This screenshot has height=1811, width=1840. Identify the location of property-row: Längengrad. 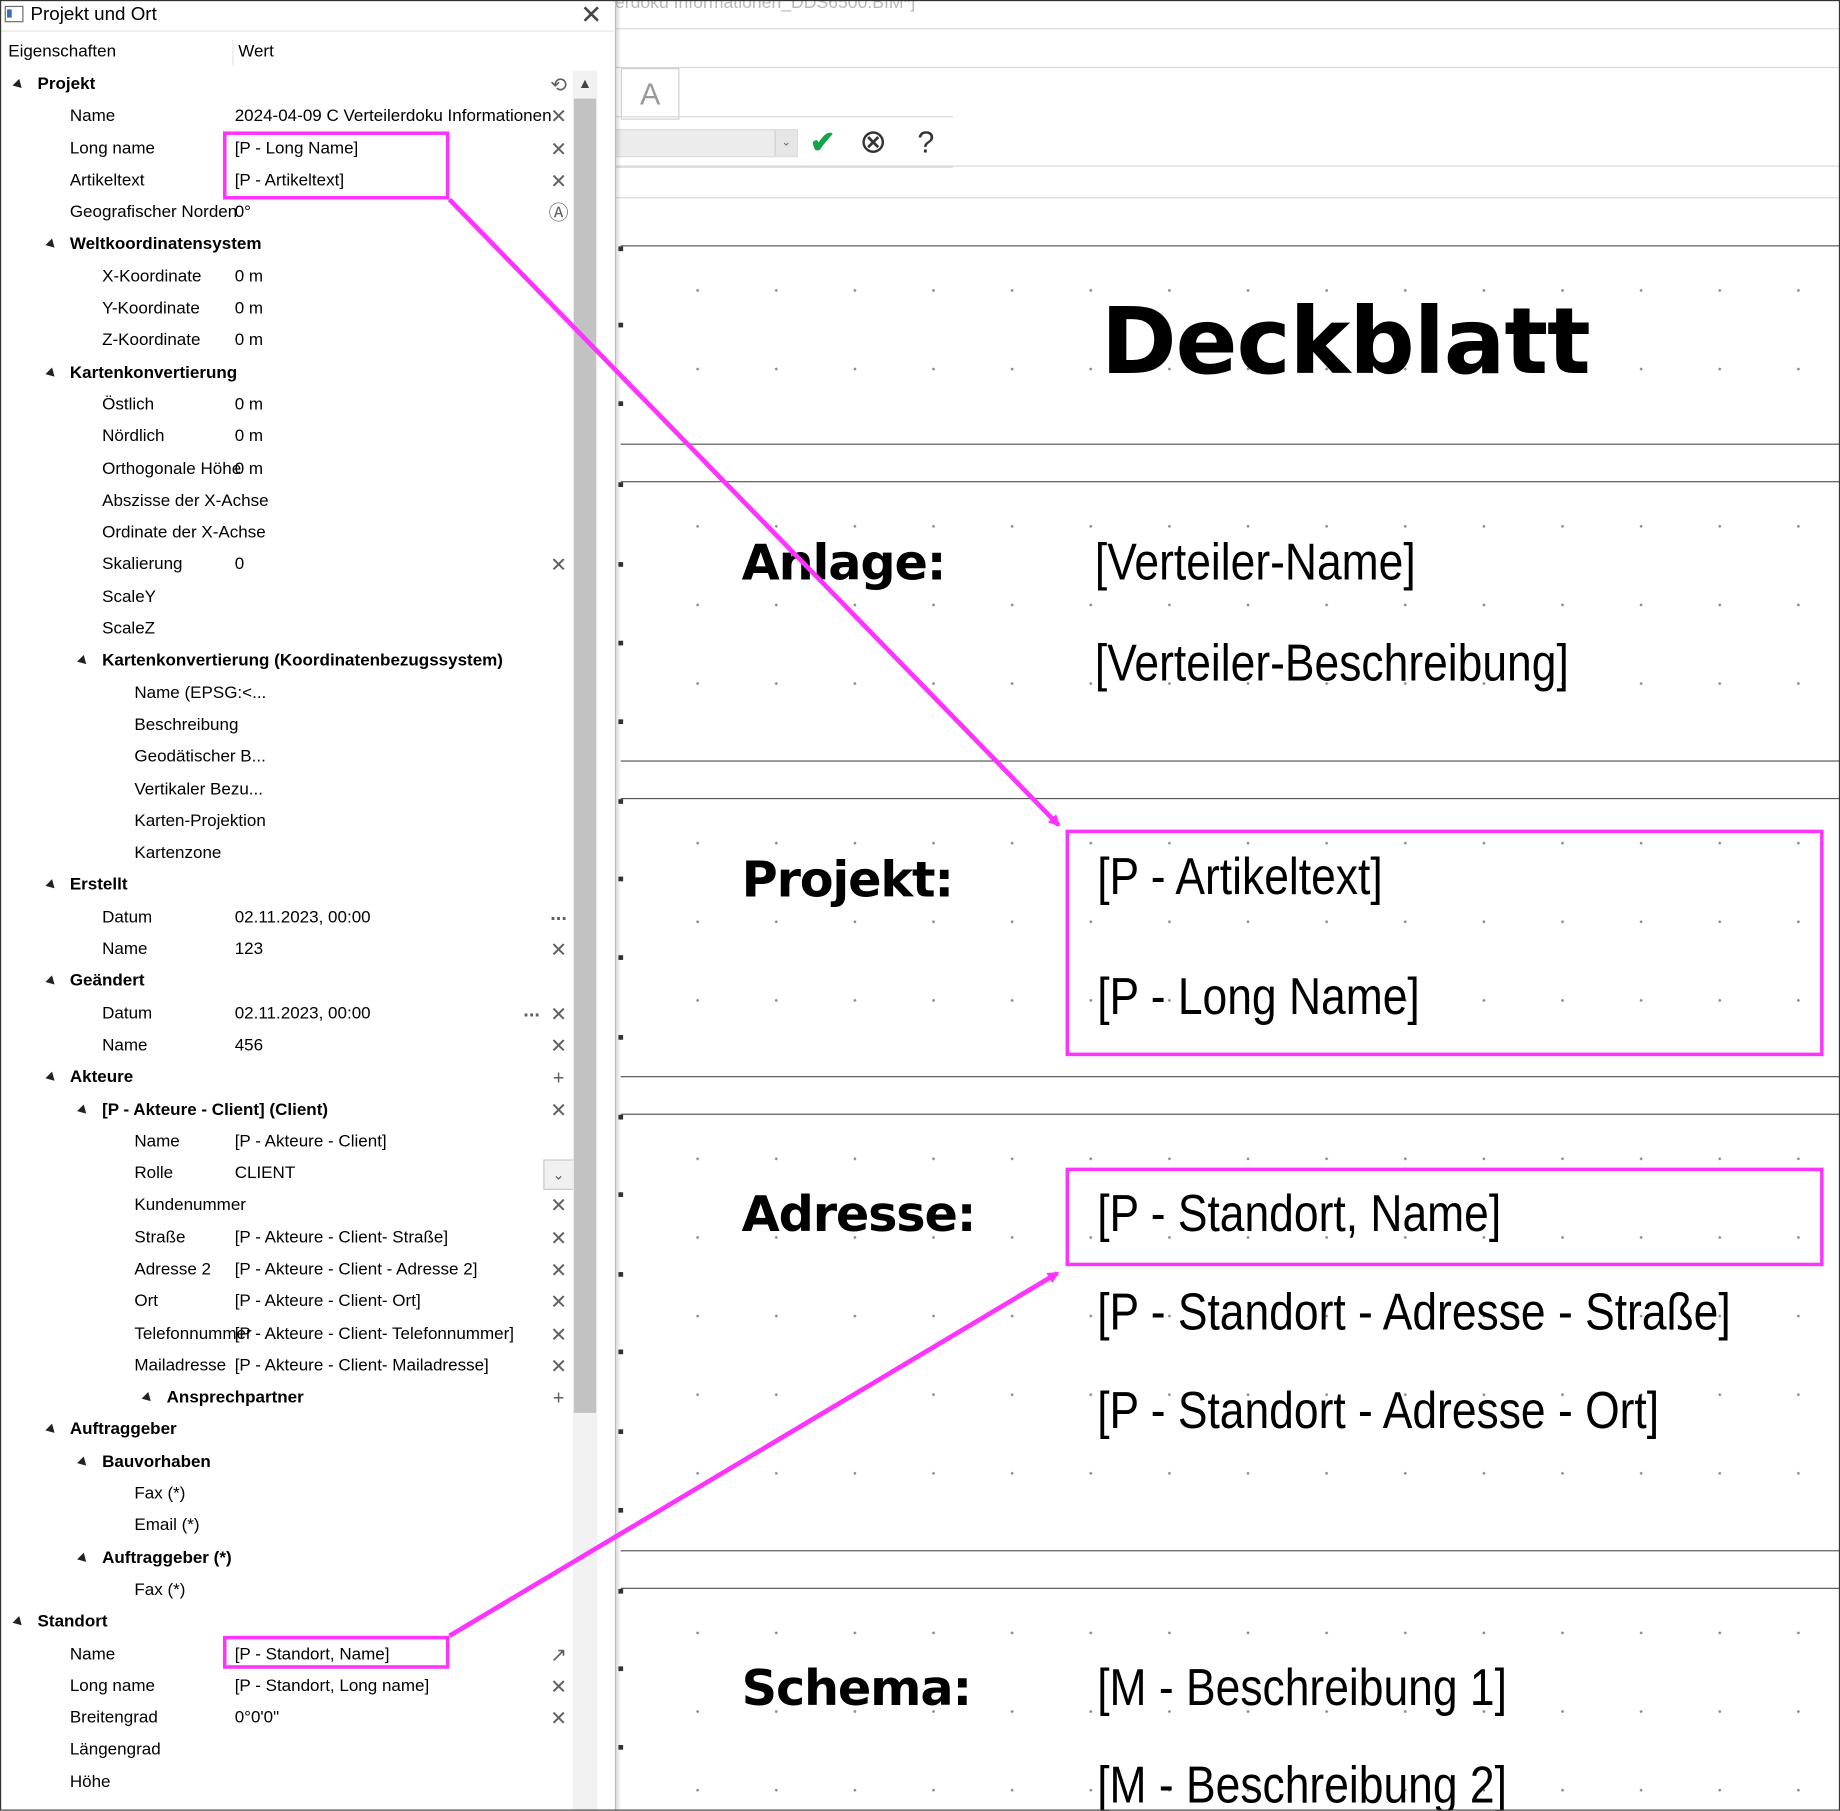
(299, 1751).